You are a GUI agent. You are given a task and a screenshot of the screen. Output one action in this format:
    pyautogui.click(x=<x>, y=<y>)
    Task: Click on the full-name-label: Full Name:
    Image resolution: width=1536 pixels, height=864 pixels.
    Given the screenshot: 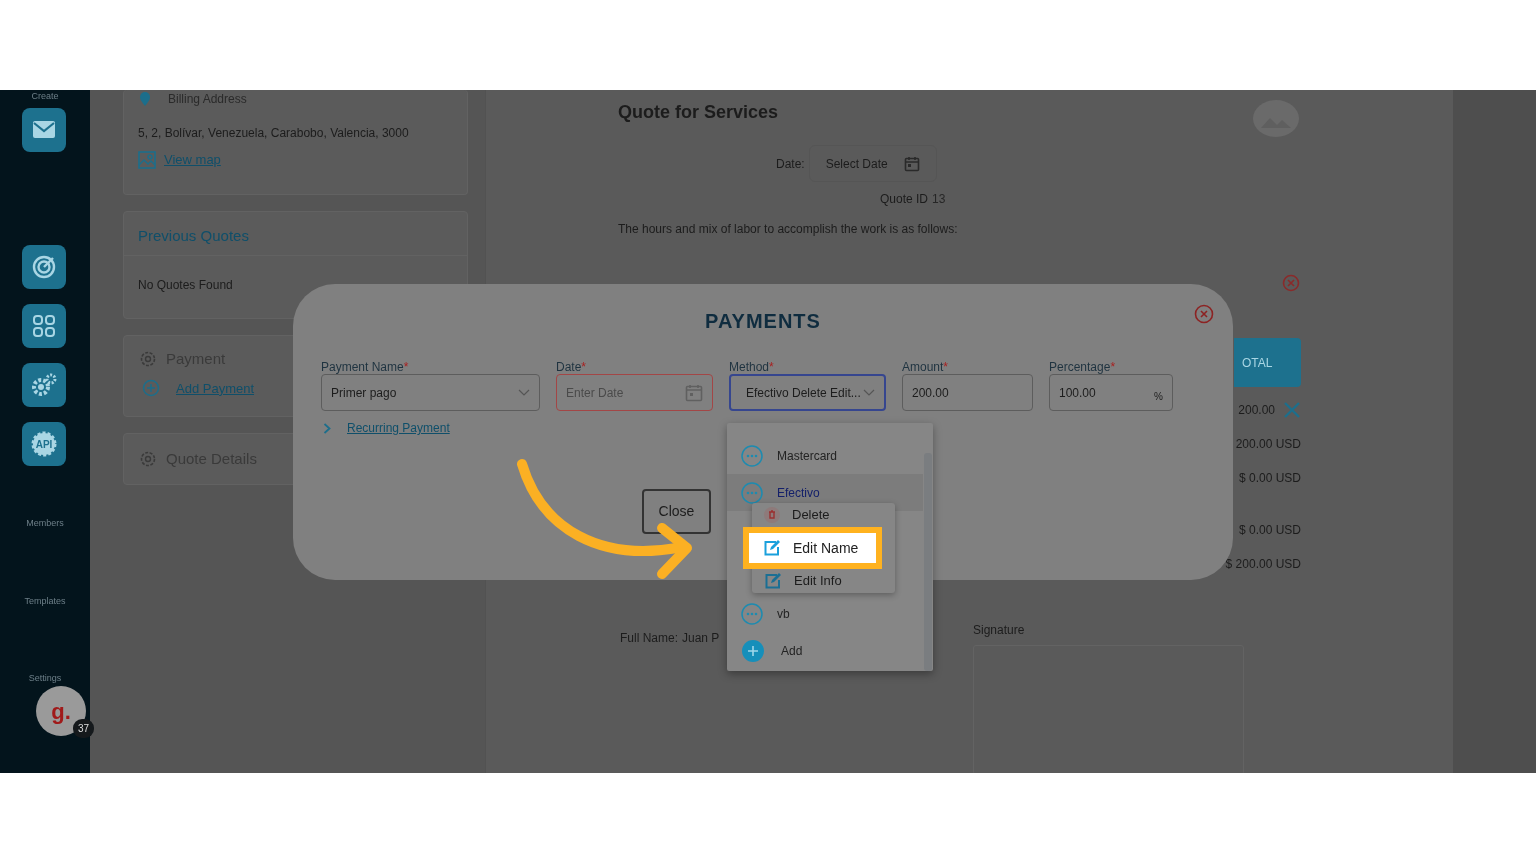 What is the action you would take?
    pyautogui.click(x=649, y=638)
    